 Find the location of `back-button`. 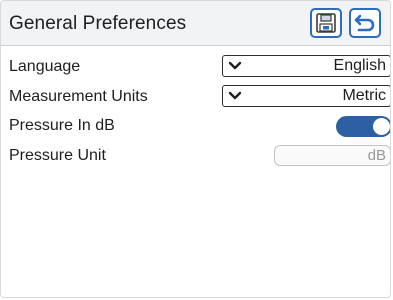

back-button is located at coordinates (365, 23).